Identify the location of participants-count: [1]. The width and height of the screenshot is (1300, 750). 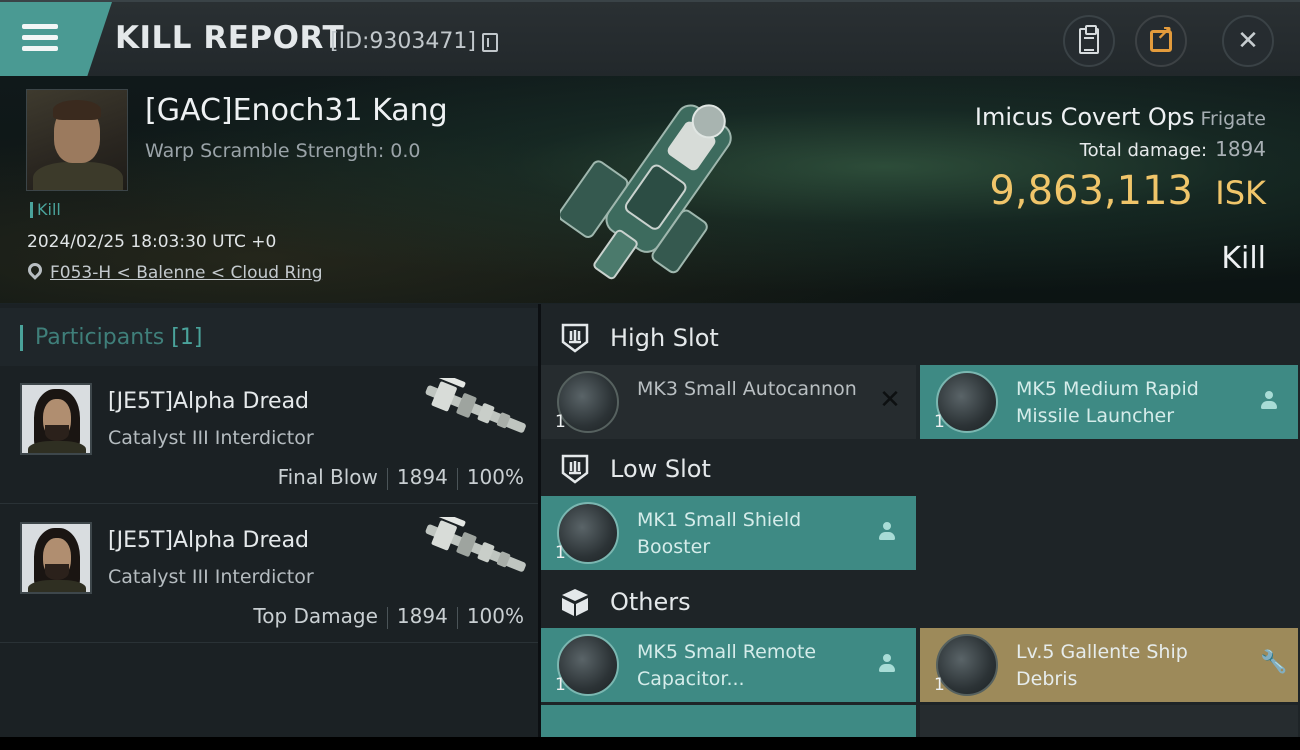
(187, 337).